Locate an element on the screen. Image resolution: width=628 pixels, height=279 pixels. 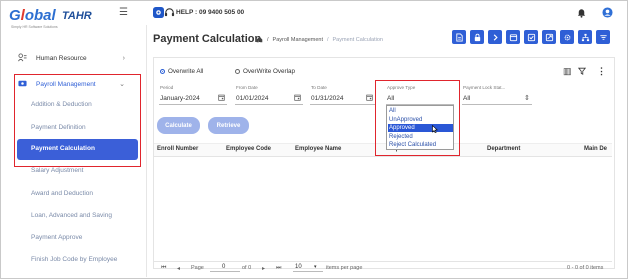
headset-icon is located at coordinates (169, 12).